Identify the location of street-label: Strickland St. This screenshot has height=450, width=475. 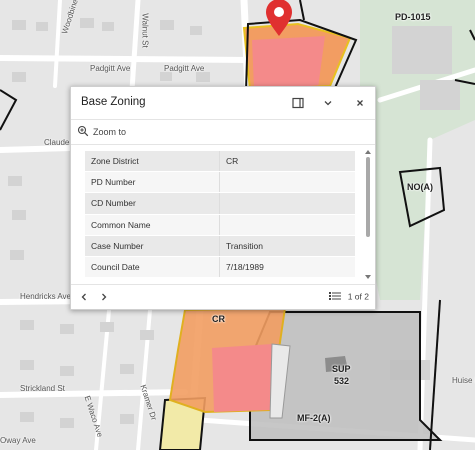
(42, 388).